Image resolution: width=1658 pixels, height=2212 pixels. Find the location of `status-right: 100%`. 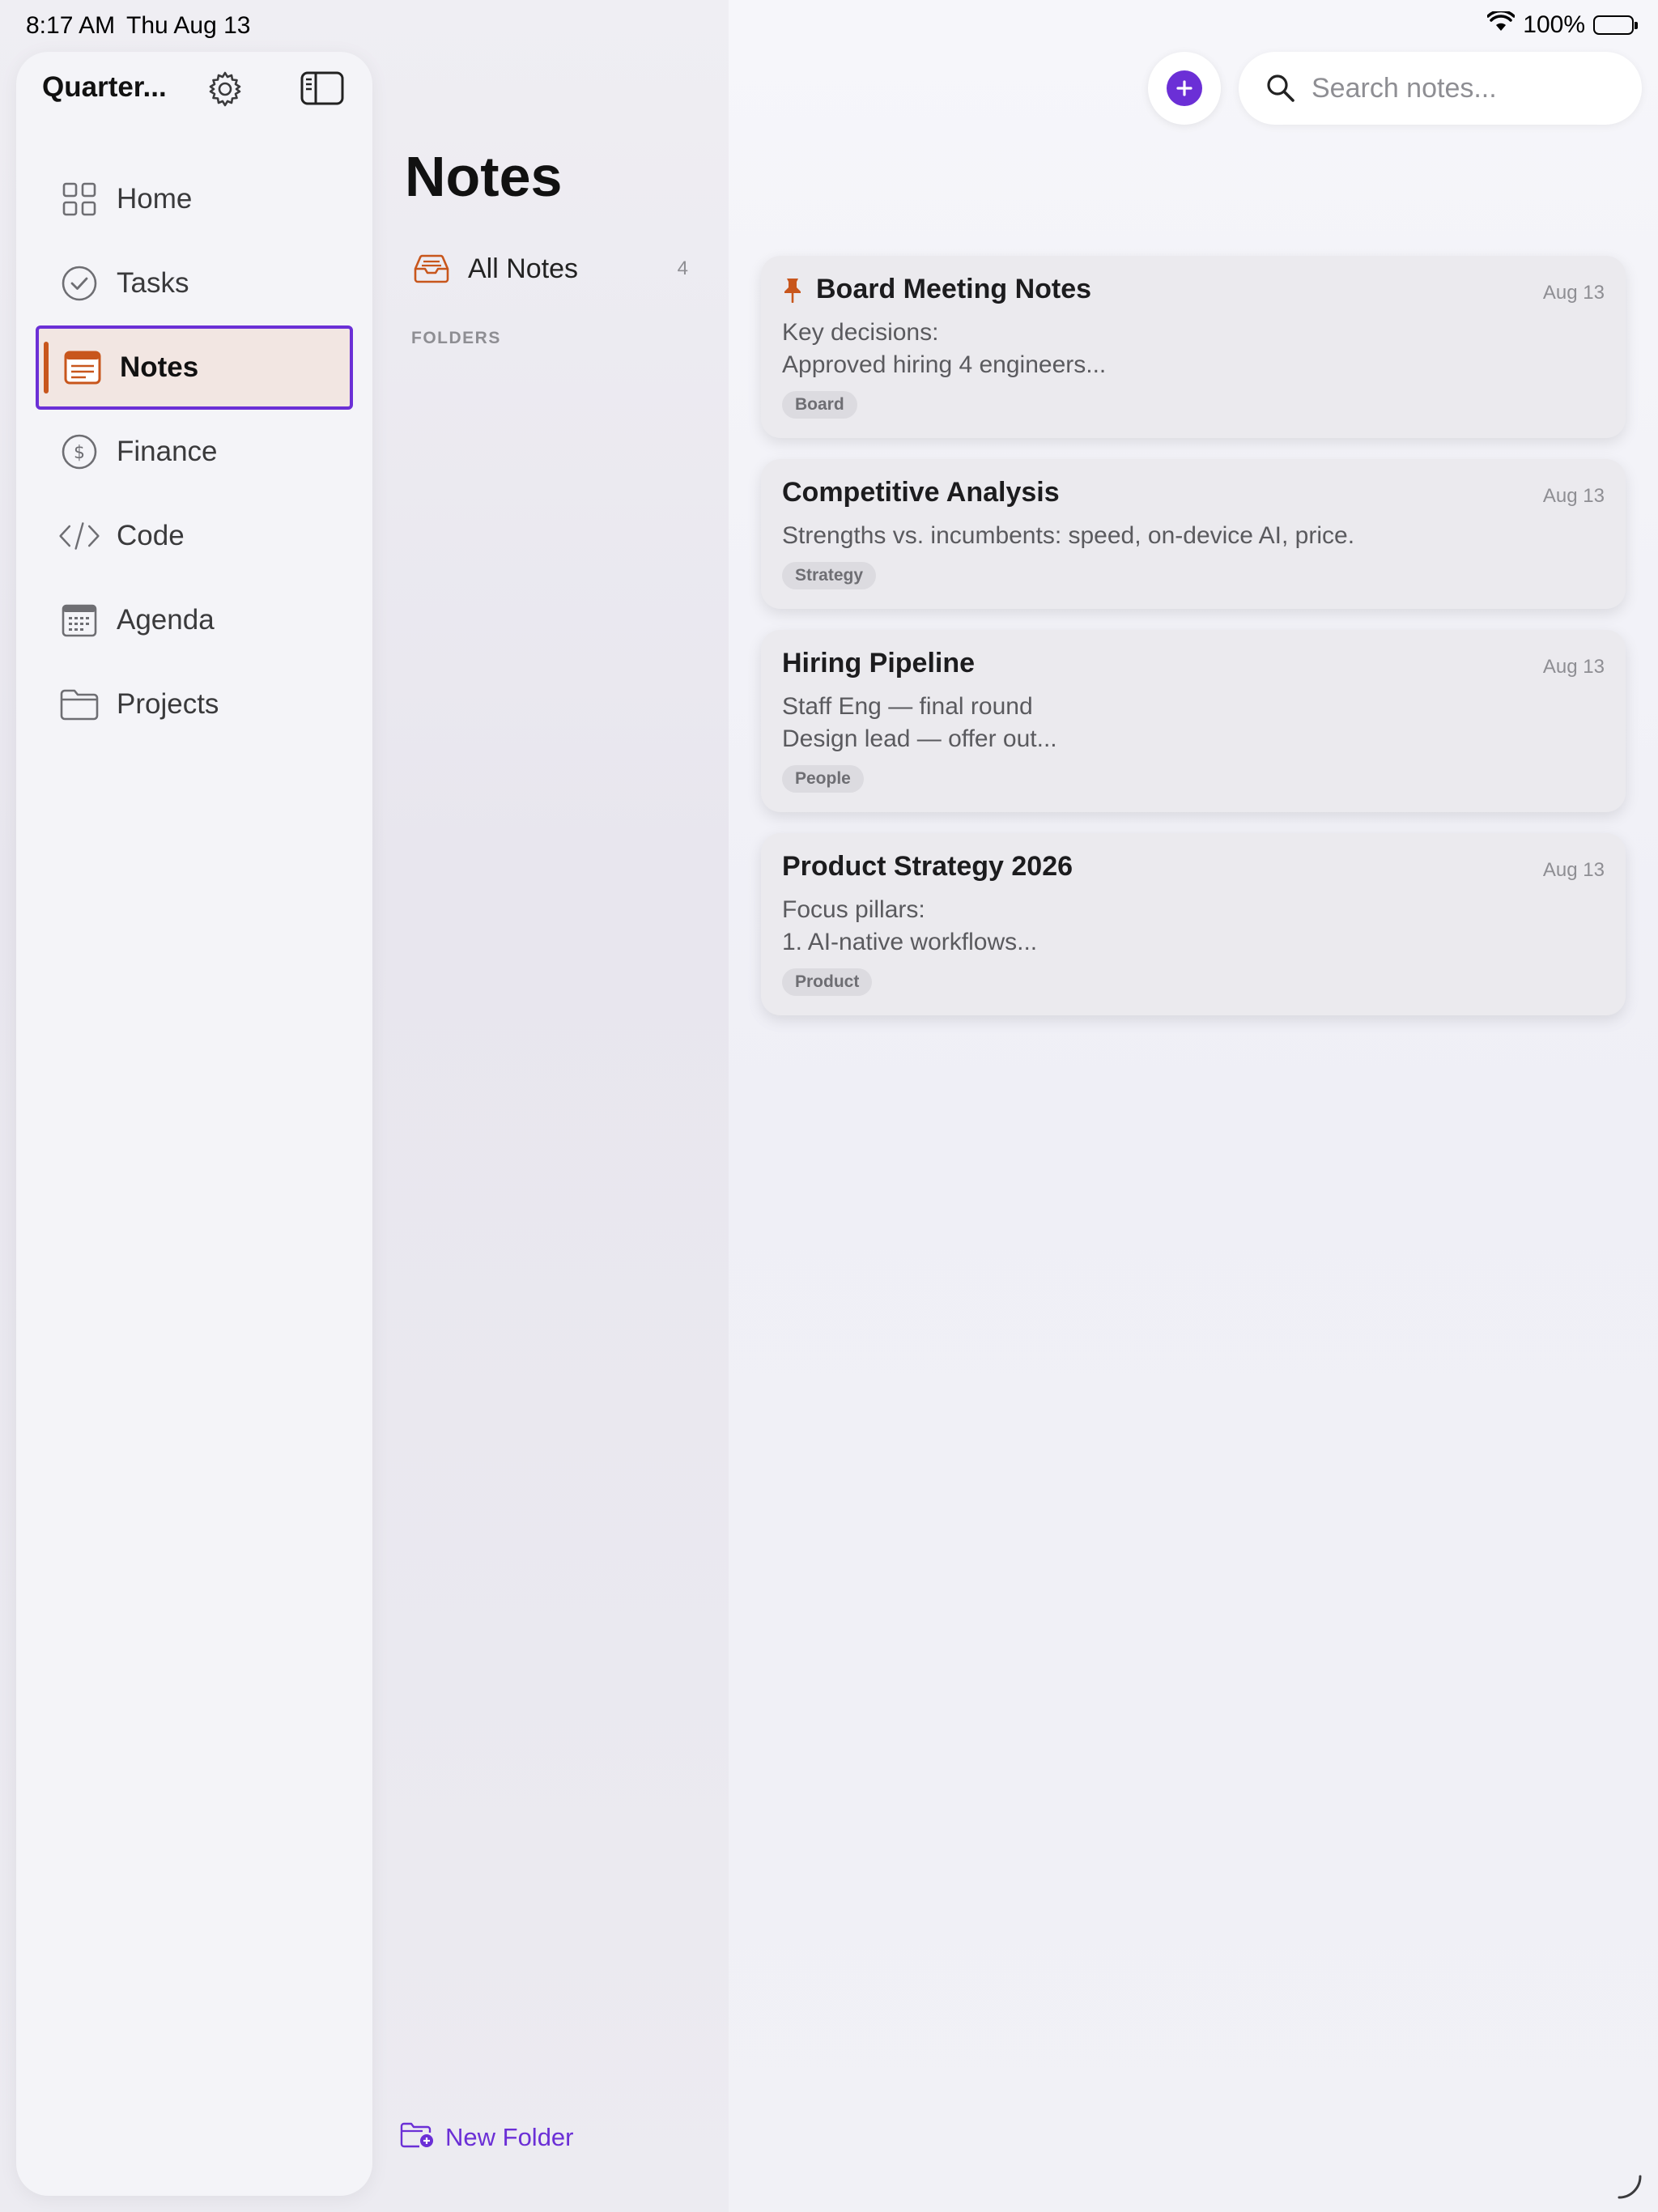

status-right: 100% is located at coordinates (1562, 24).